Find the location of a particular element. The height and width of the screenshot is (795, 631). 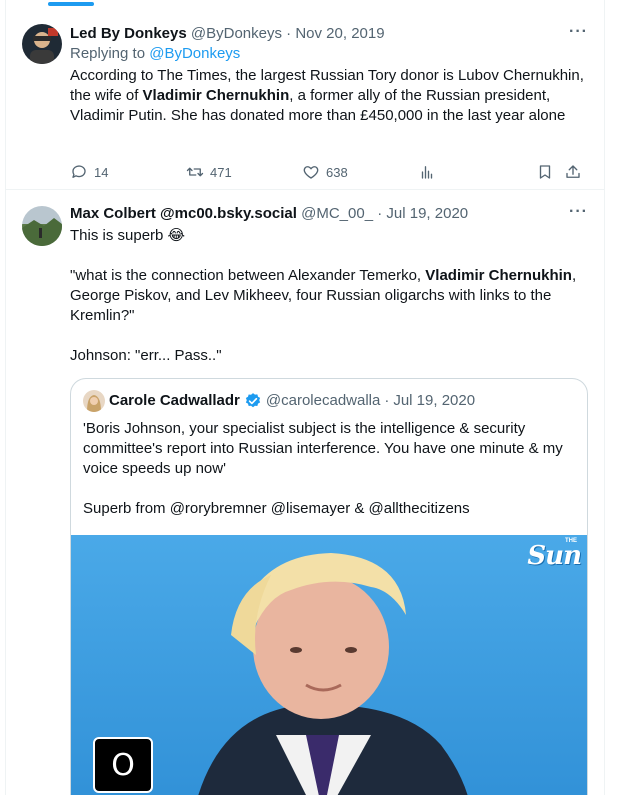

media-logo-sun: Sun is located at coordinates (554, 556).